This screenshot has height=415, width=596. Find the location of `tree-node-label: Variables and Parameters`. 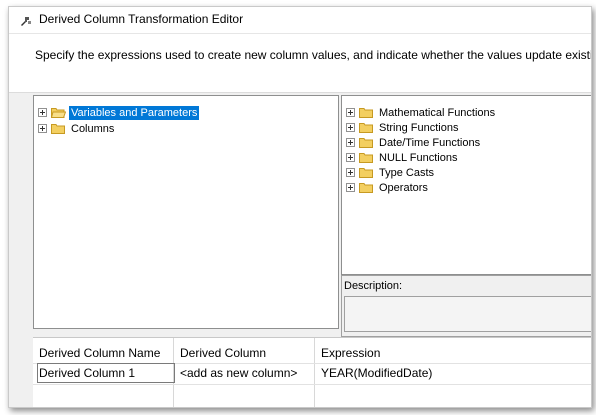

tree-node-label: Variables and Parameters is located at coordinates (134, 112).